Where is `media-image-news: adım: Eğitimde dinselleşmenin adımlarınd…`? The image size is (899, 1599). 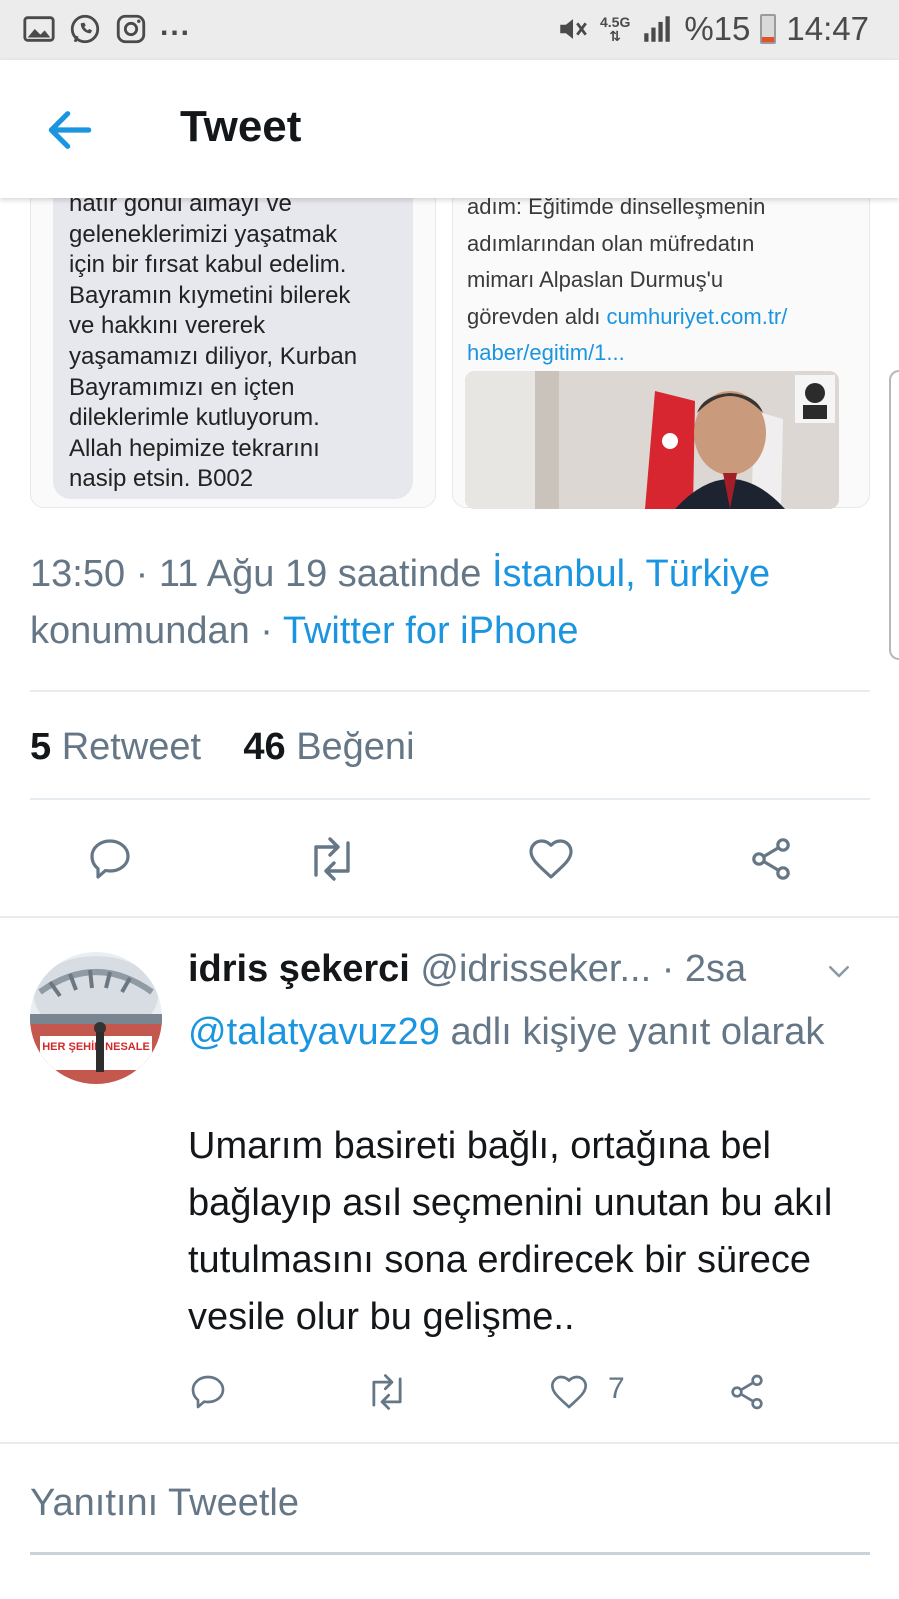 media-image-news: adım: Eğitimde dinselleşmenin adımlarınd… is located at coordinates (661, 353).